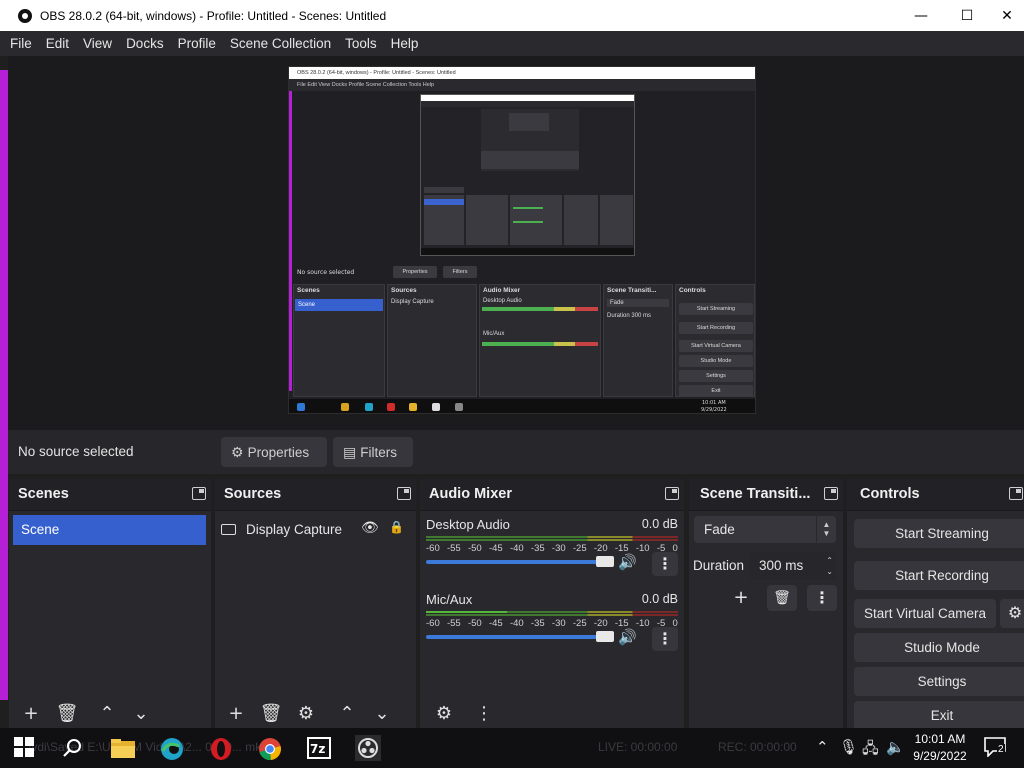  I want to click on transition-select-value: Fade, so click(719, 529).